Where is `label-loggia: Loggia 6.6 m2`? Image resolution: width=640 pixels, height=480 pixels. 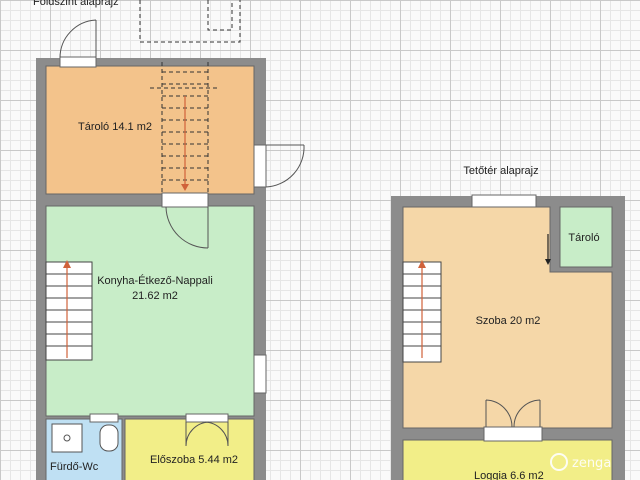 label-loggia: Loggia 6.6 m2 is located at coordinates (509, 475).